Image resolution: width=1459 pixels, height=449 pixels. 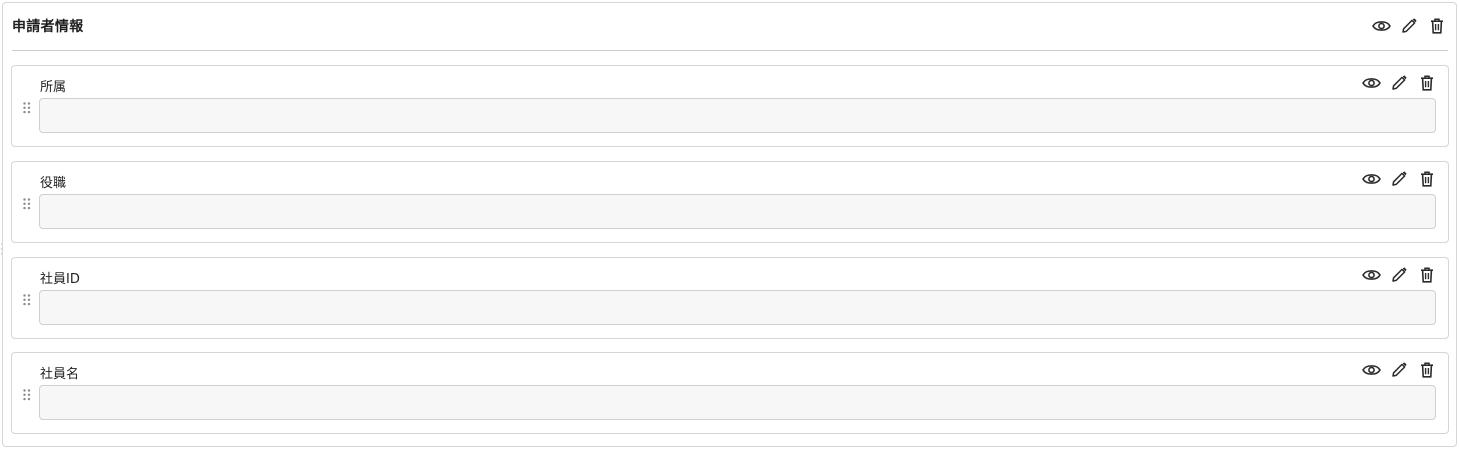 What do you see at coordinates (737, 402) in the screenshot?
I see `employee-name-input` at bounding box center [737, 402].